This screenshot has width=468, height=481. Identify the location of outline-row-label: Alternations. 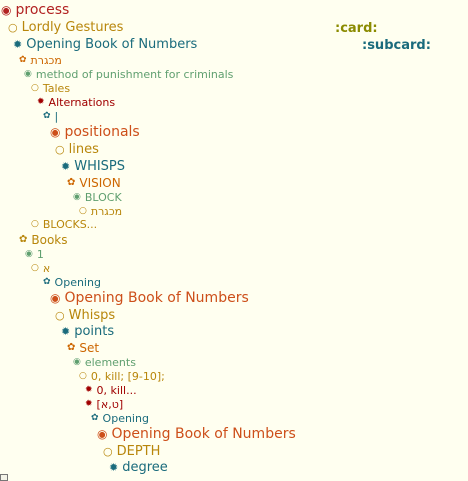
(82, 102).